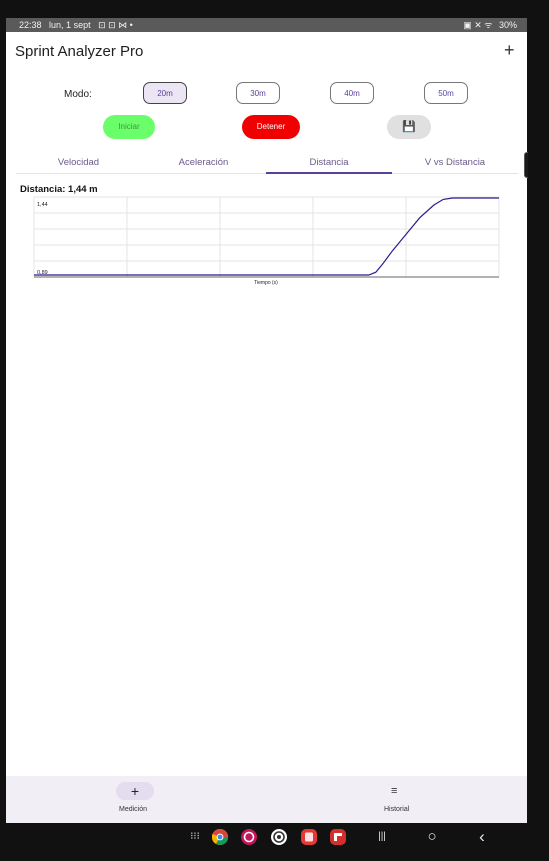 This screenshot has height=861, width=549. What do you see at coordinates (42, 205) in the screenshot?
I see `y-tick-label-top: 1,44` at bounding box center [42, 205].